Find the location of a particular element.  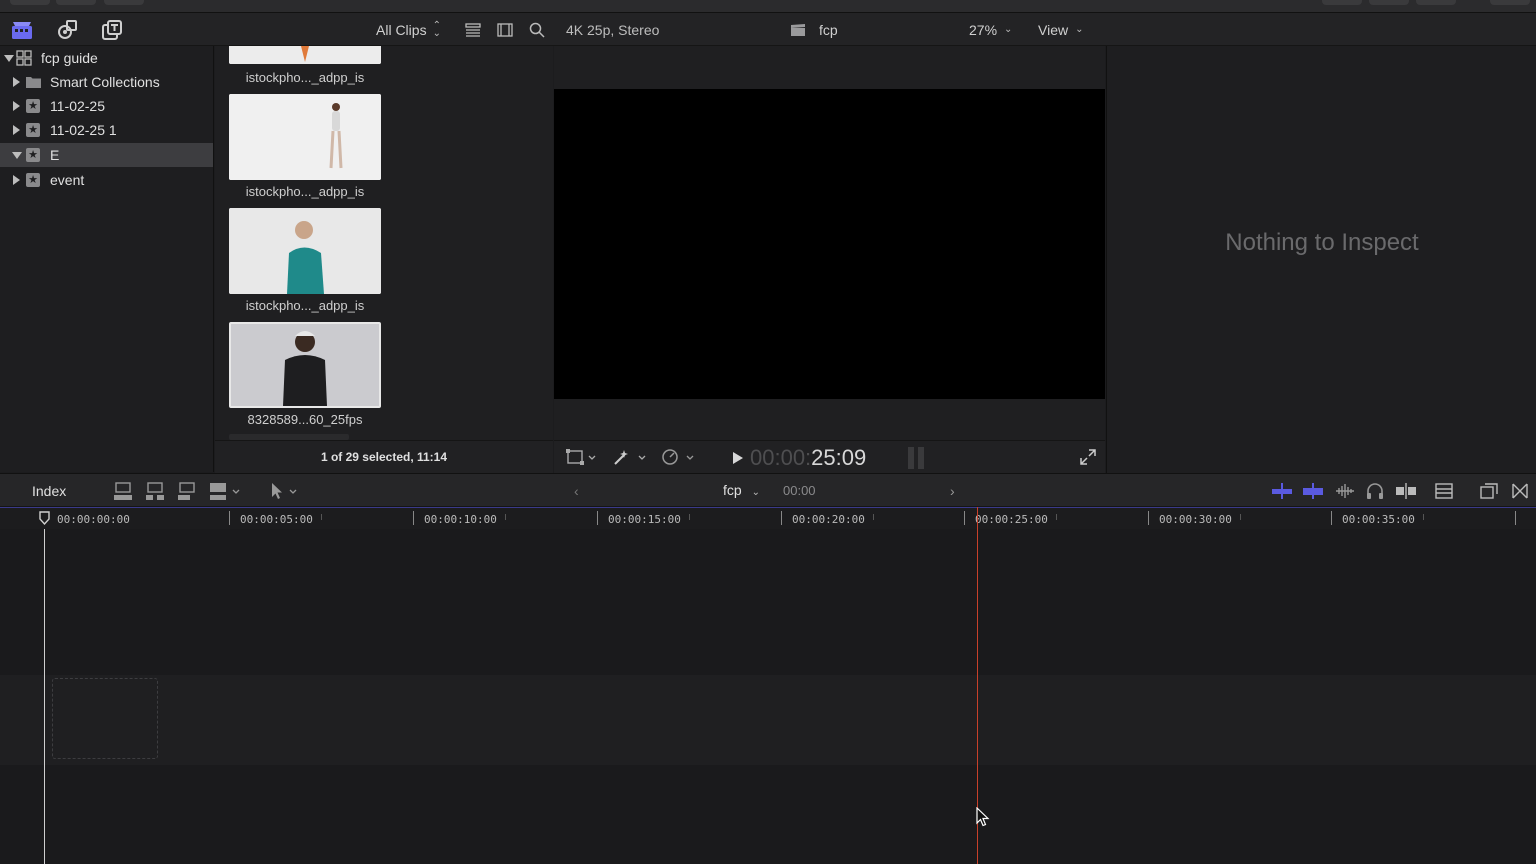

playhead-marker-icon is located at coordinates (44, 519).